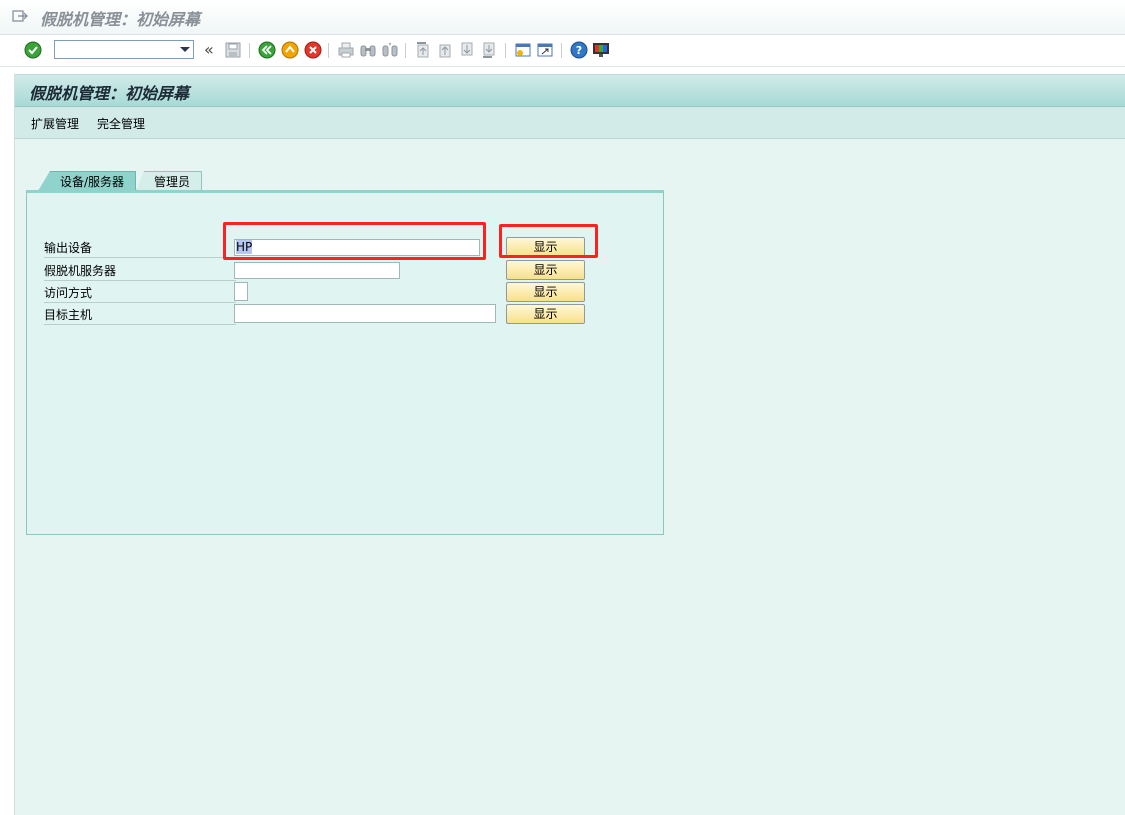  What do you see at coordinates (317, 270) in the screenshot?
I see `spool-server-input` at bounding box center [317, 270].